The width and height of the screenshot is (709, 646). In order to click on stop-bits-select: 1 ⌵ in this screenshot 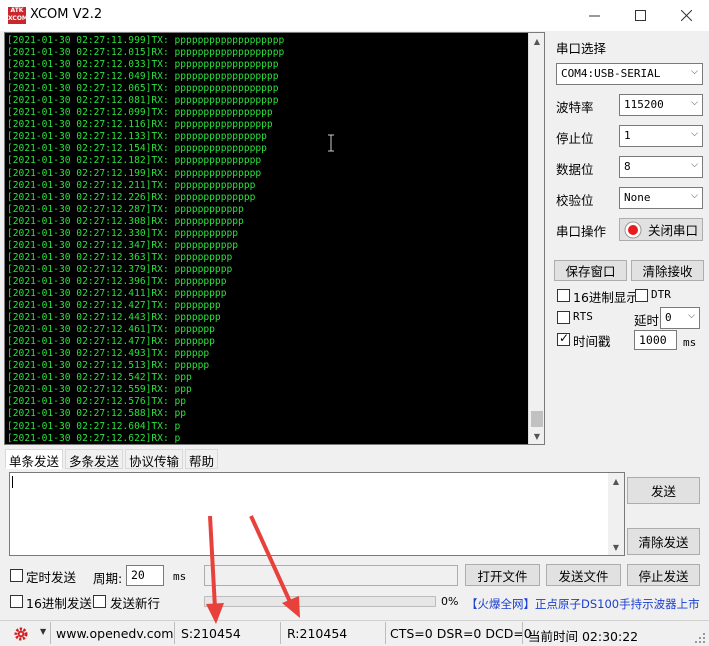, I will do `click(661, 136)`.